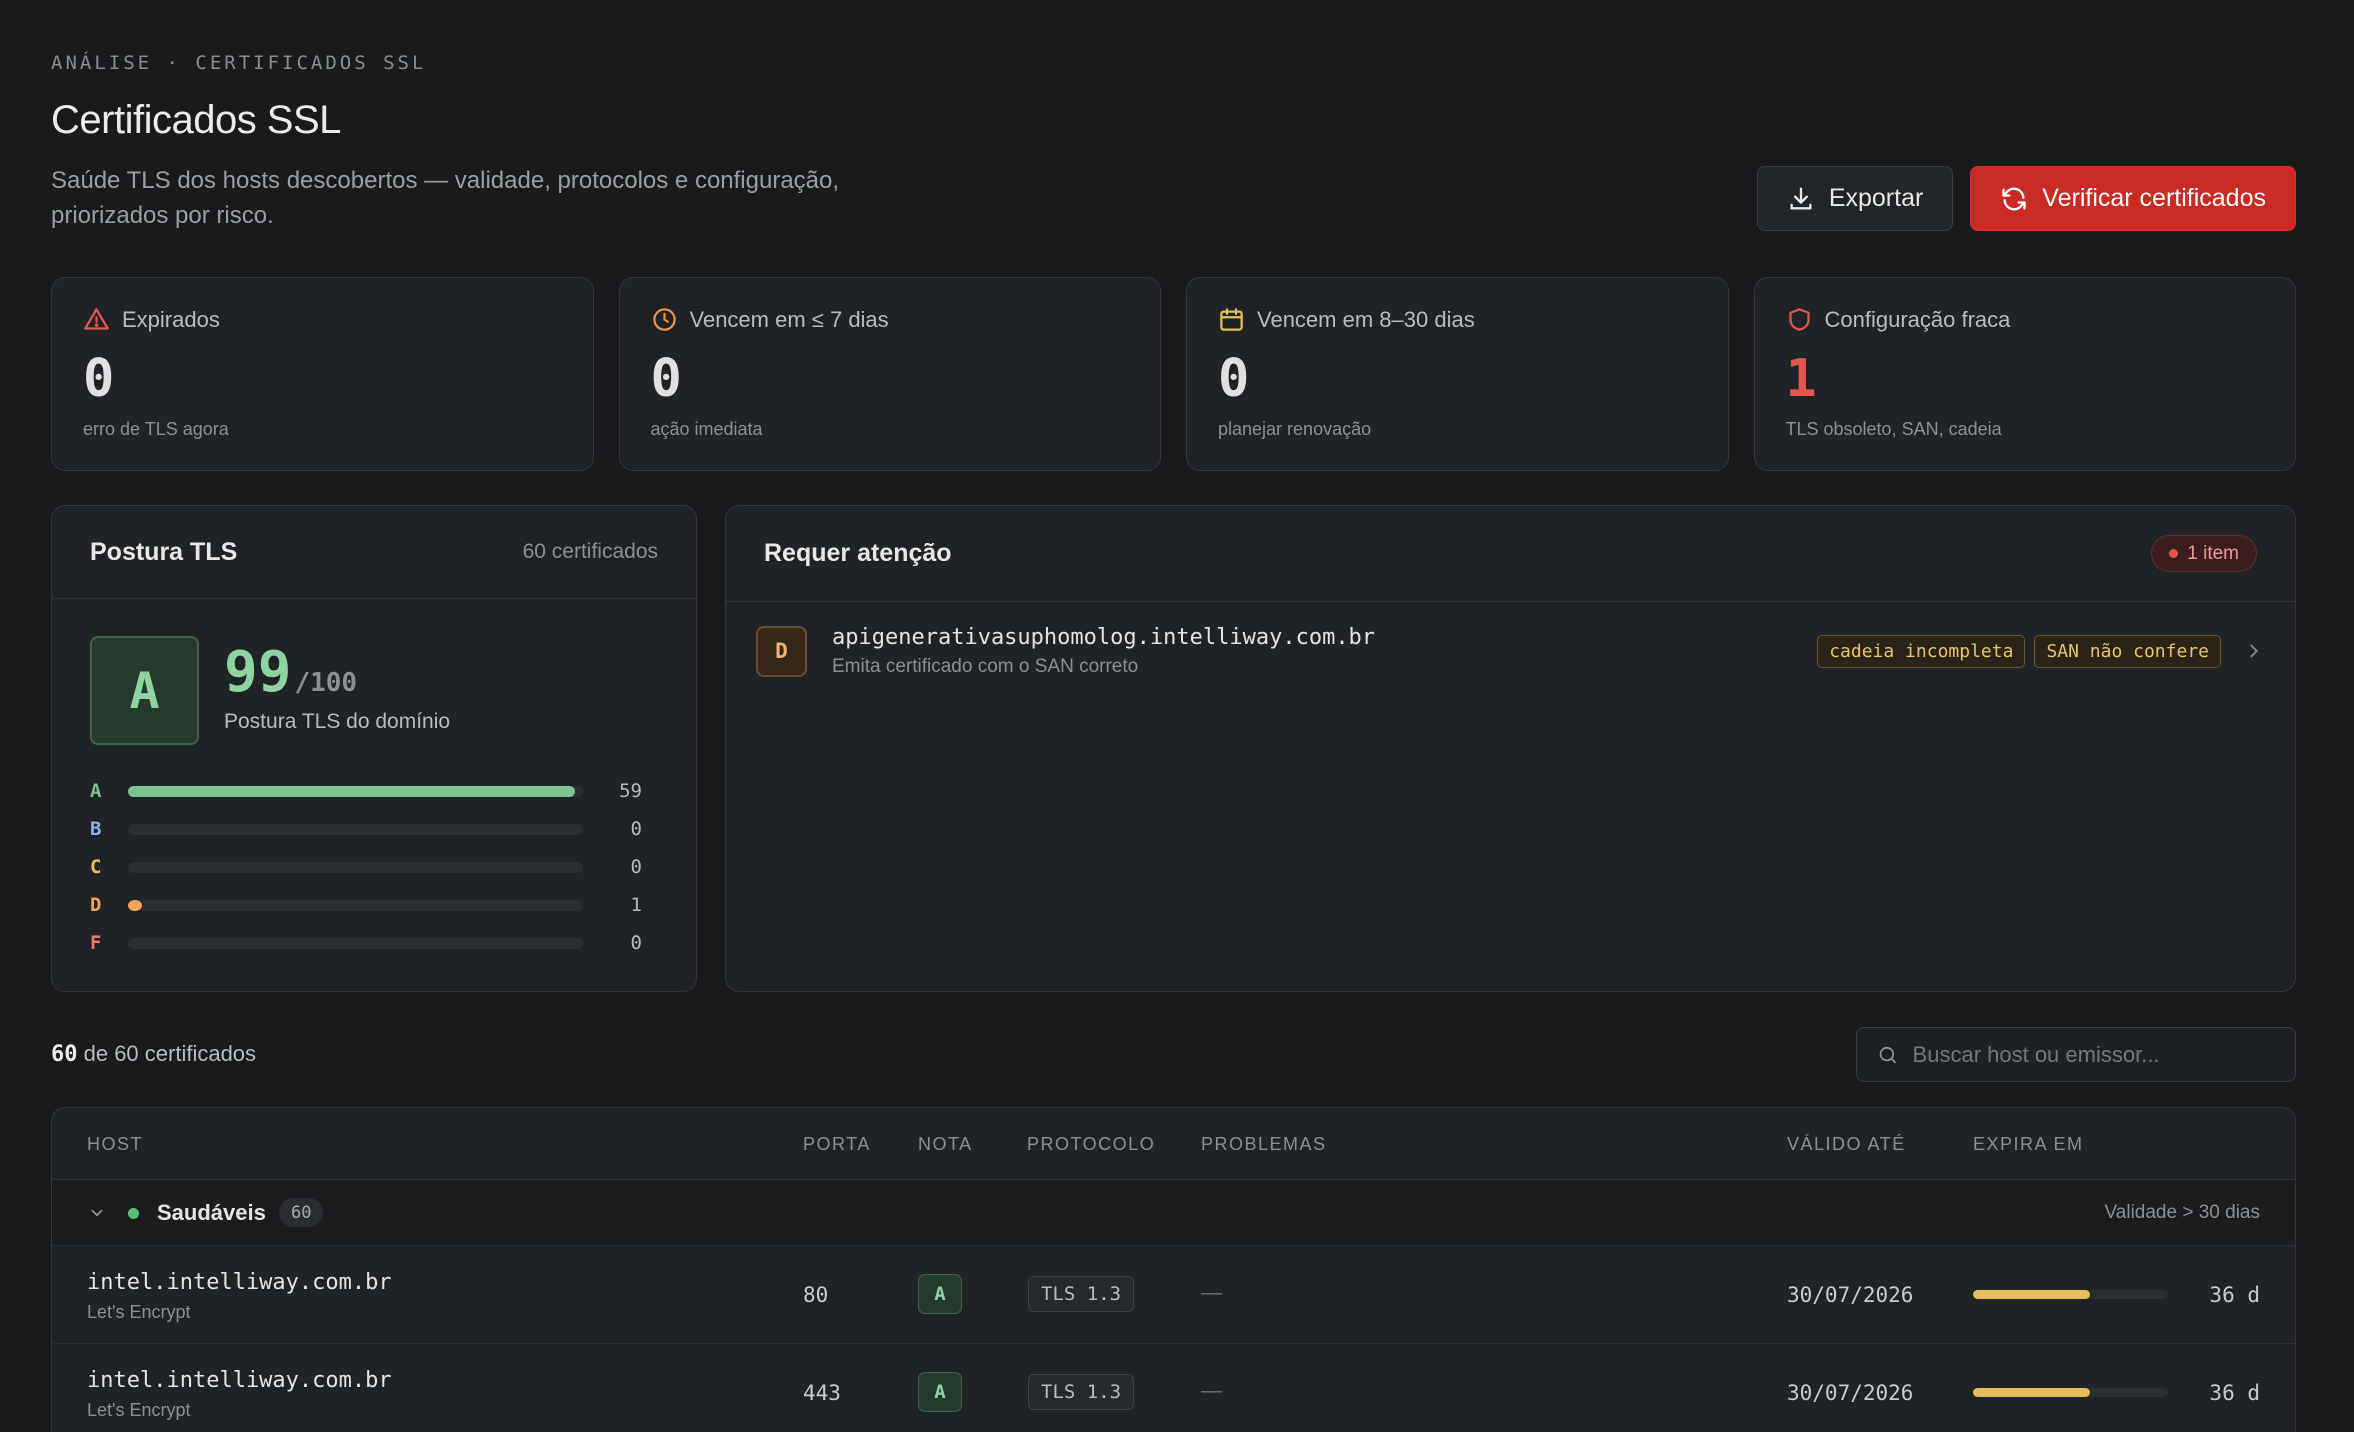 This screenshot has height=1432, width=2354. Describe the element at coordinates (2254, 651) in the screenshot. I see `chevron-right-icon` at that location.